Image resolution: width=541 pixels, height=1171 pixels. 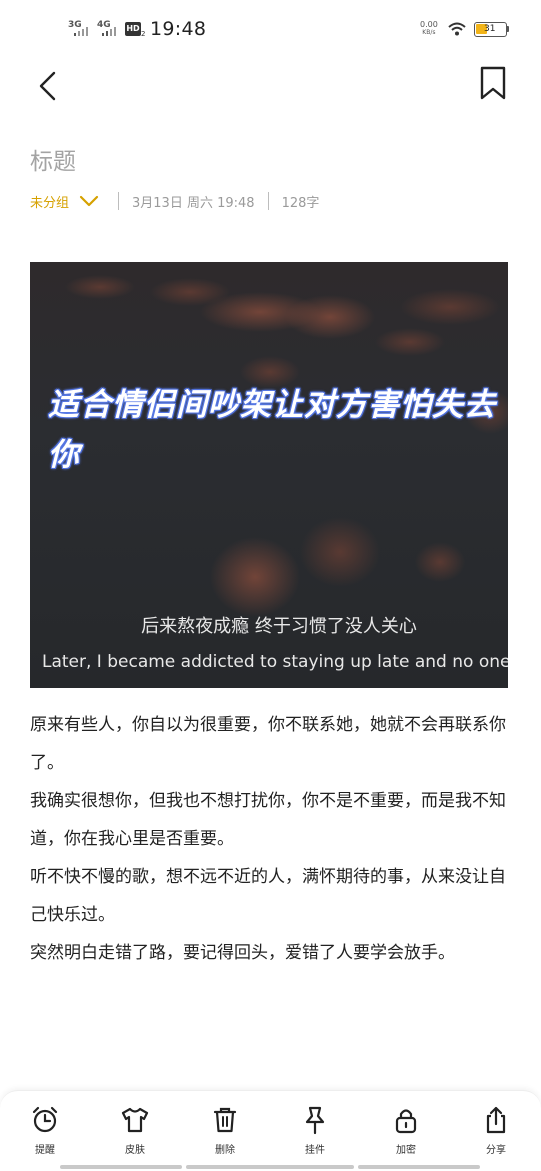 I want to click on encrypt-label: 加密, so click(x=406, y=1150).